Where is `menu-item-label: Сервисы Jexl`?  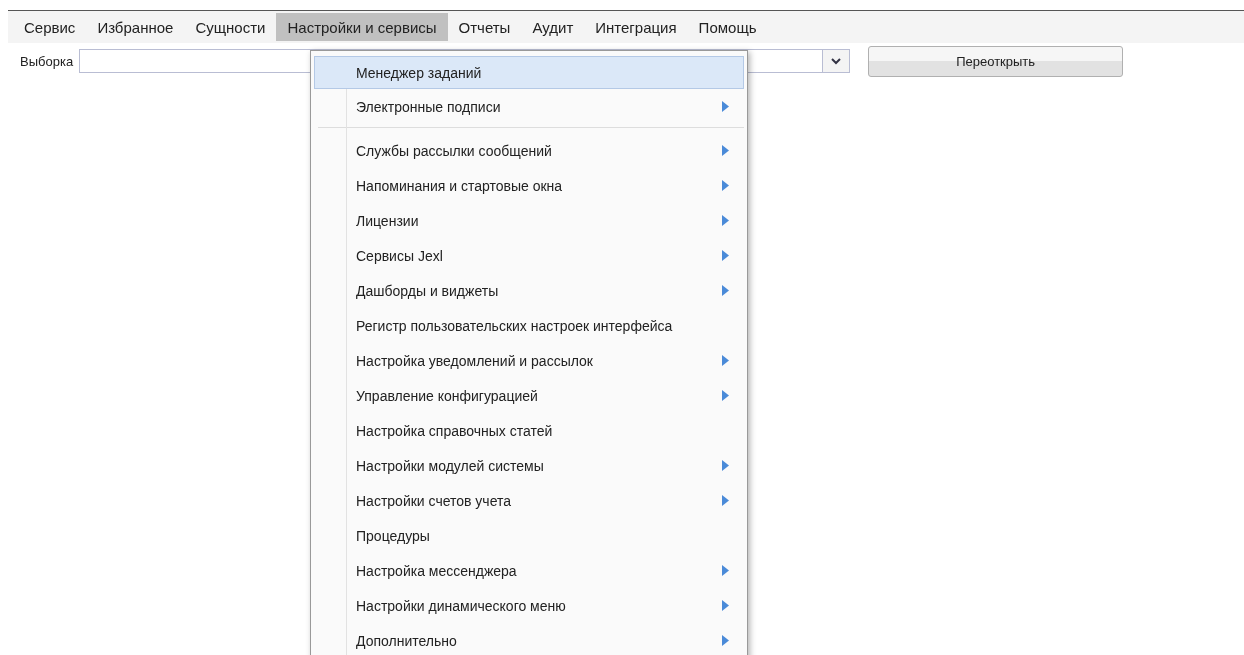 menu-item-label: Сервисы Jexl is located at coordinates (399, 255).